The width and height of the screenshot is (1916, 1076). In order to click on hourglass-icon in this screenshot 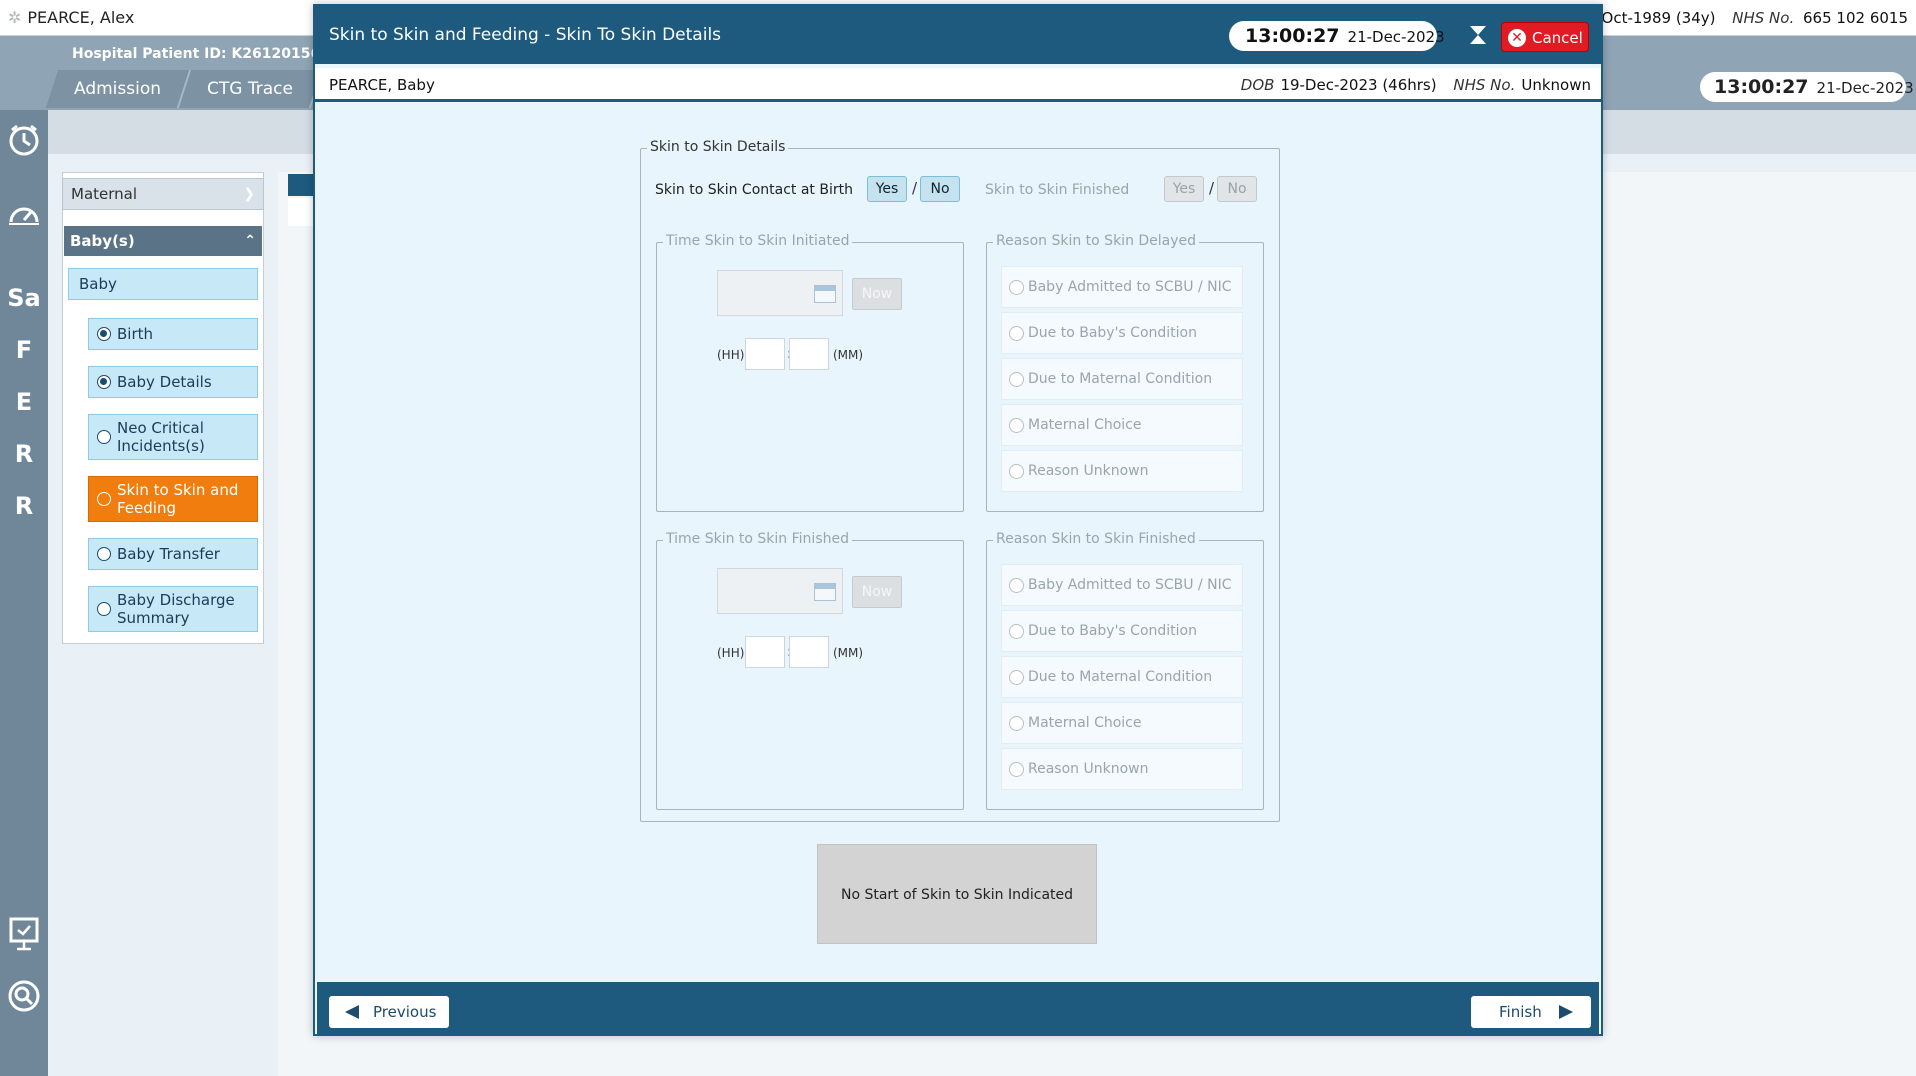, I will do `click(1478, 36)`.